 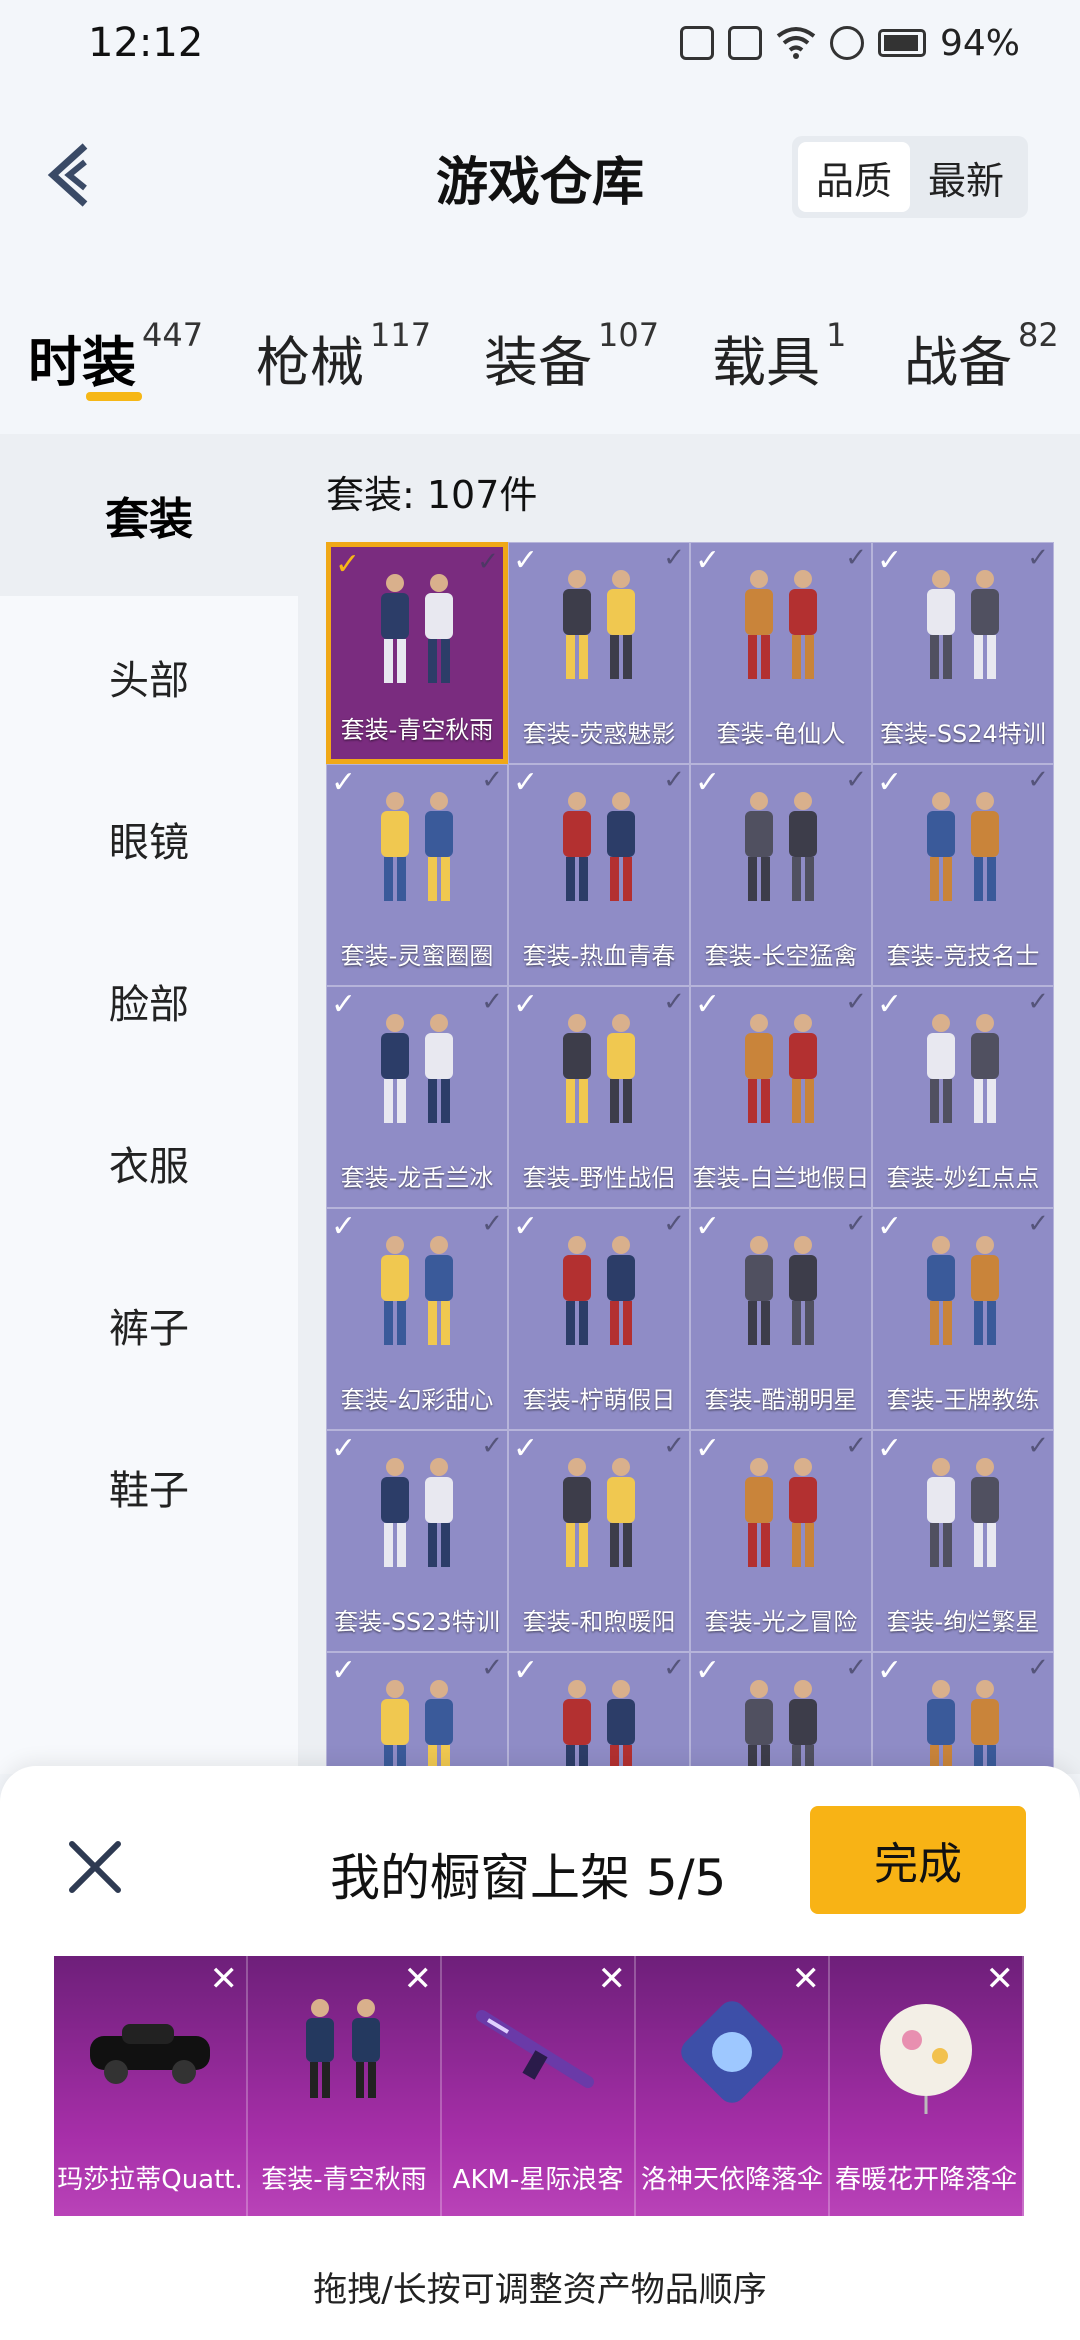 I want to click on item-card: ✓ ✓ 套装-青空秋雨, so click(x=417, y=653).